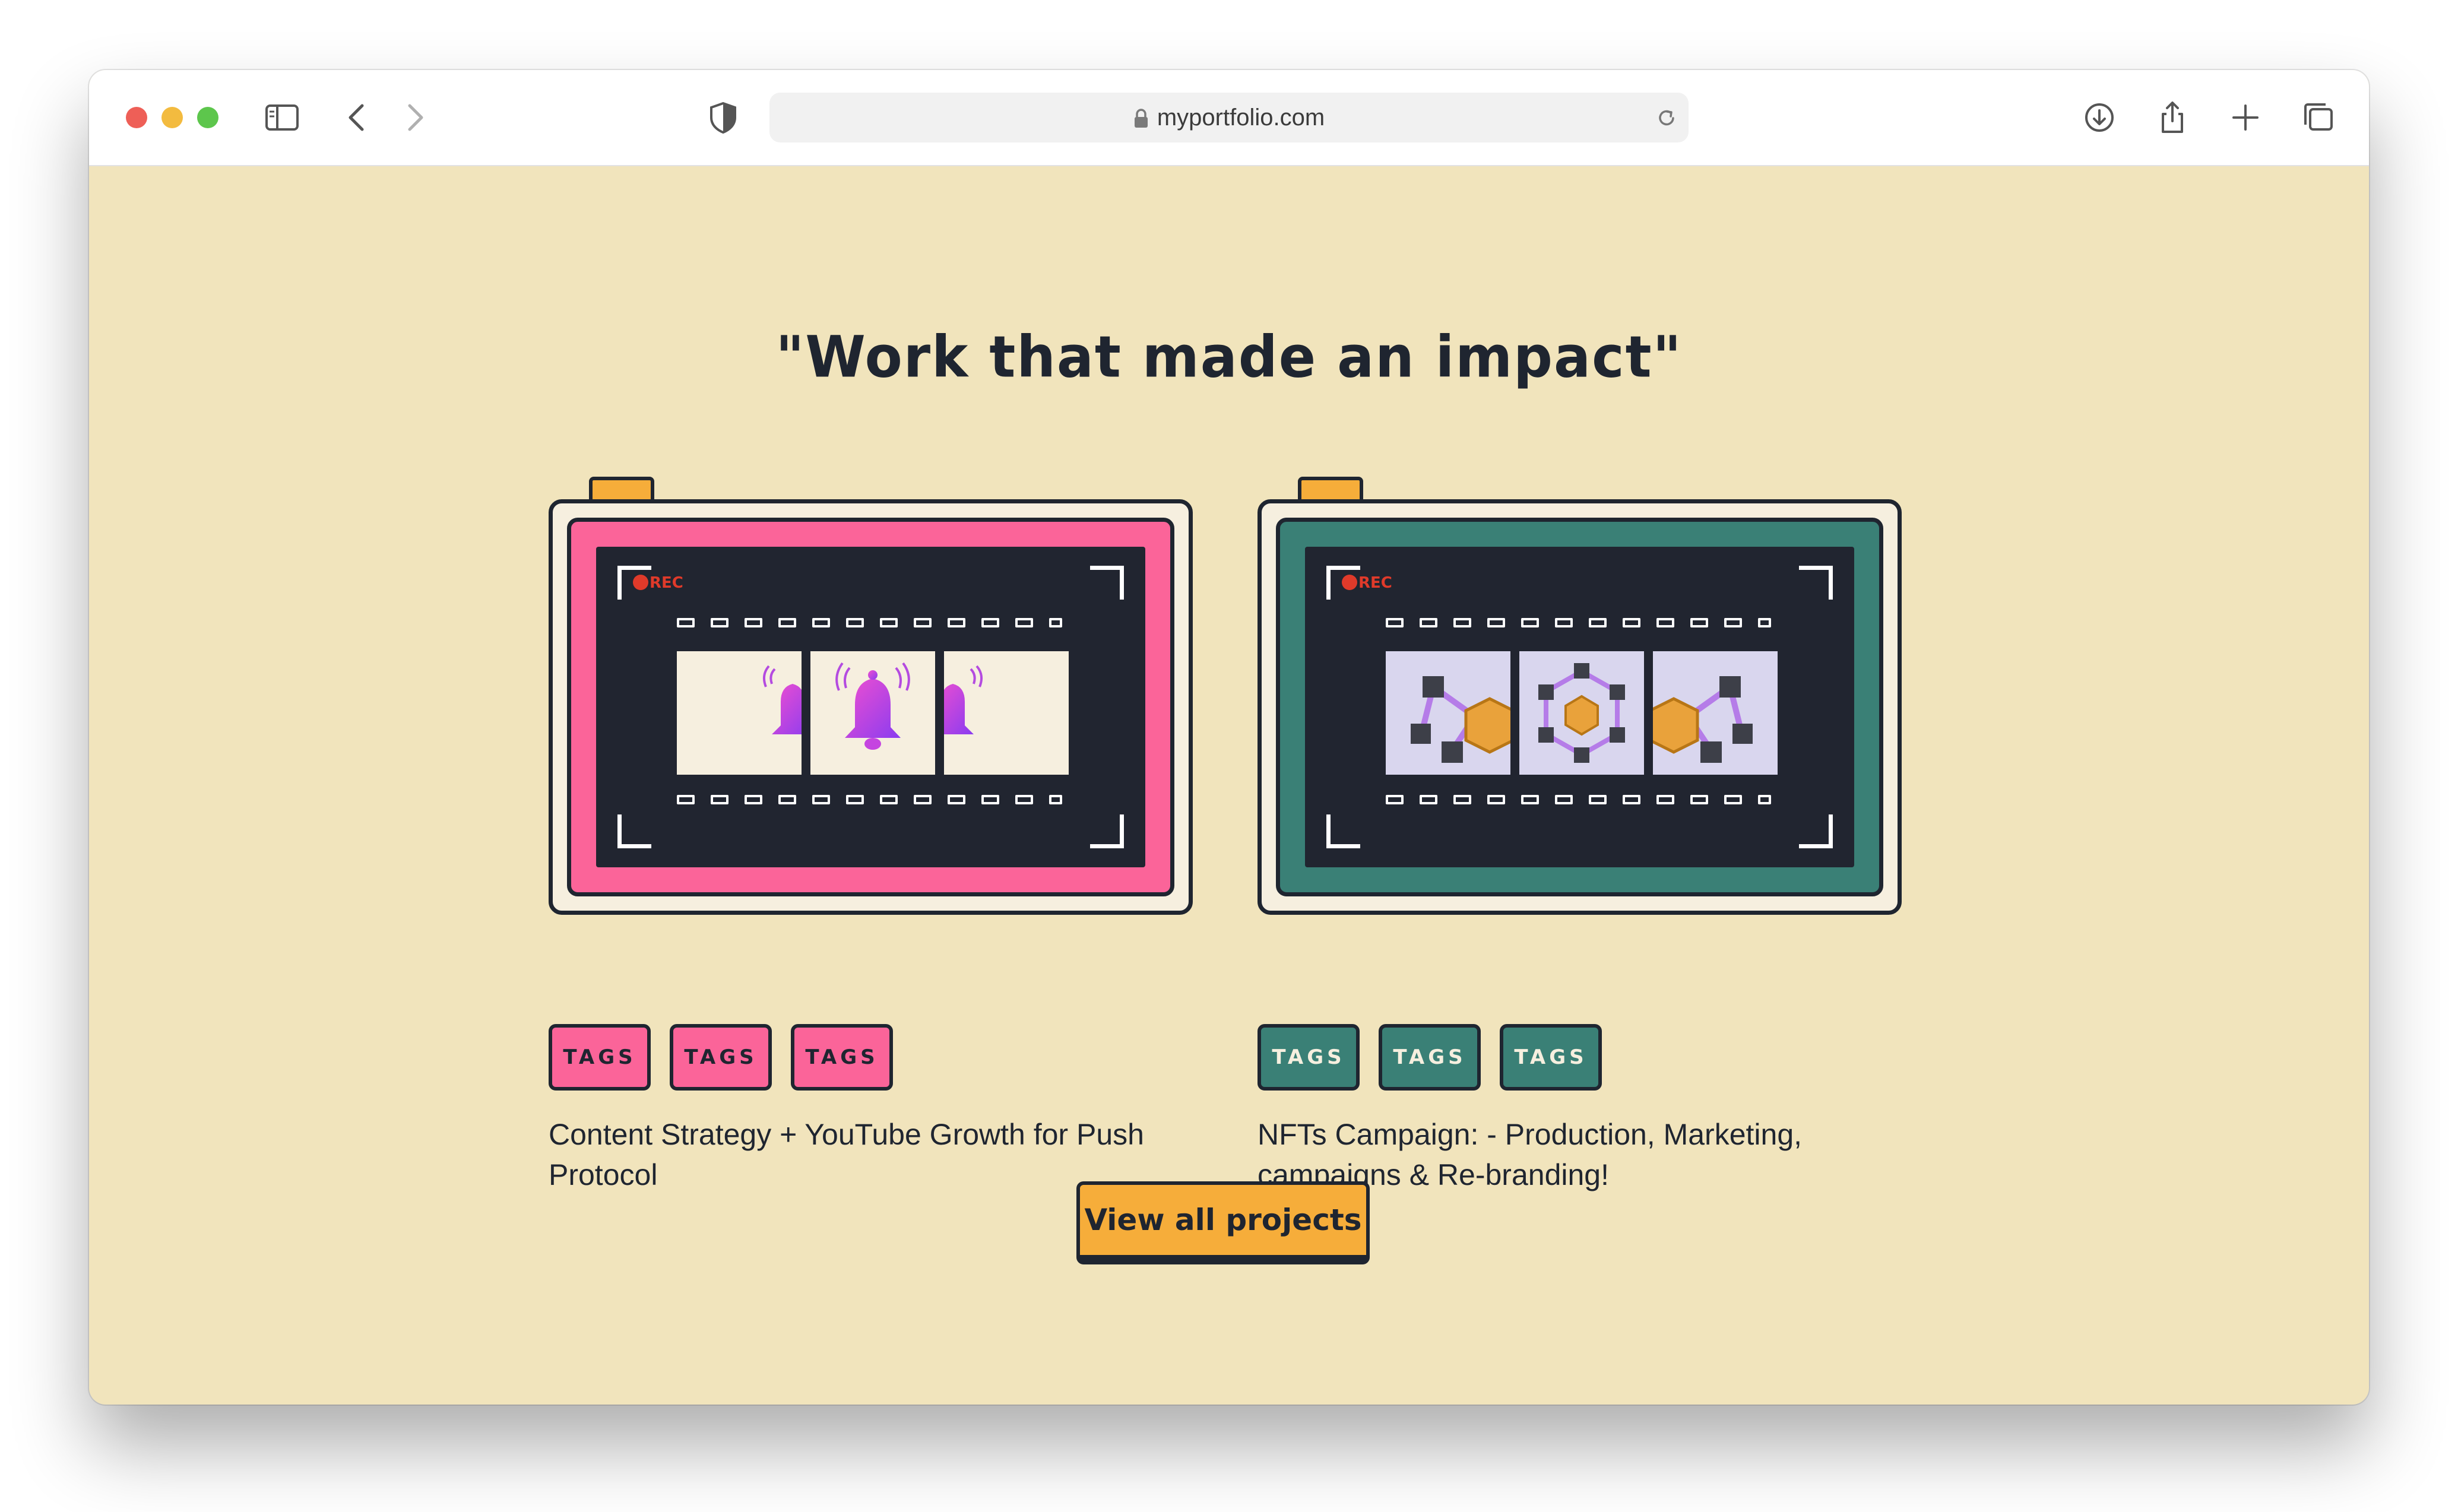  I want to click on tab-overview-icon, so click(2318, 118).